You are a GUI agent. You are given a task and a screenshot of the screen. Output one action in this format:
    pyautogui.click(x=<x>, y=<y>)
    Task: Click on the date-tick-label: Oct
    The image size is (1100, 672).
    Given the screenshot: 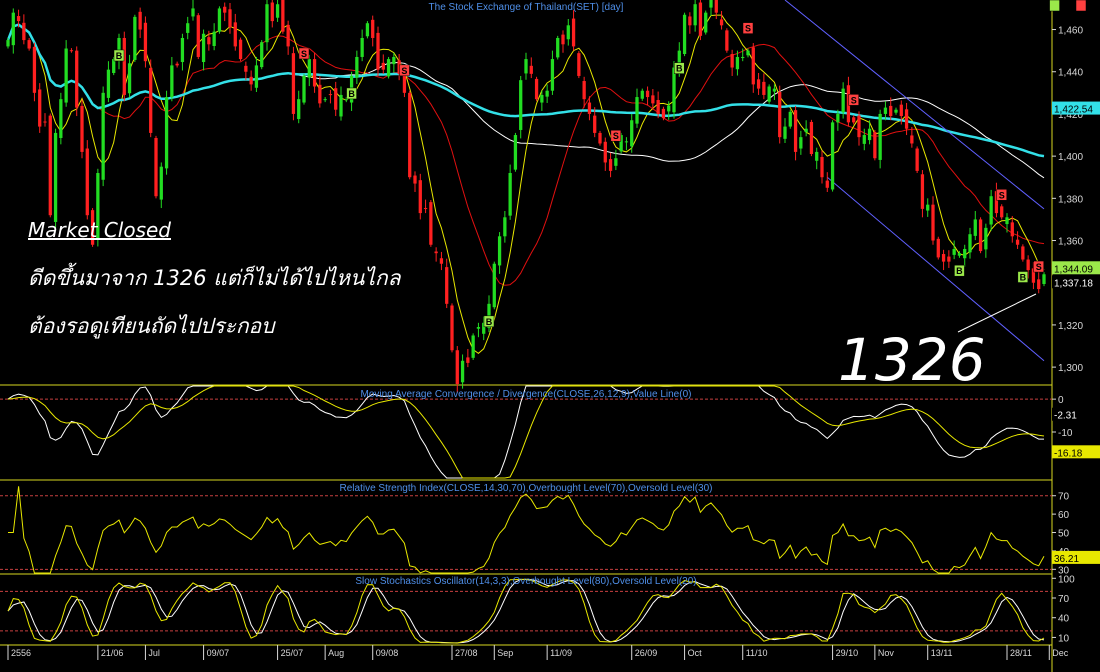 What is the action you would take?
    pyautogui.click(x=695, y=653)
    